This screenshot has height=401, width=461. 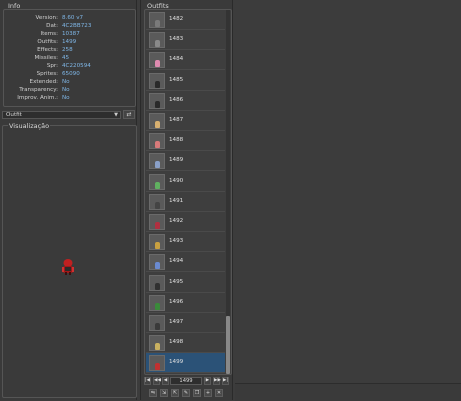 I want to click on info-value: 4C2BB723, so click(x=77, y=26).